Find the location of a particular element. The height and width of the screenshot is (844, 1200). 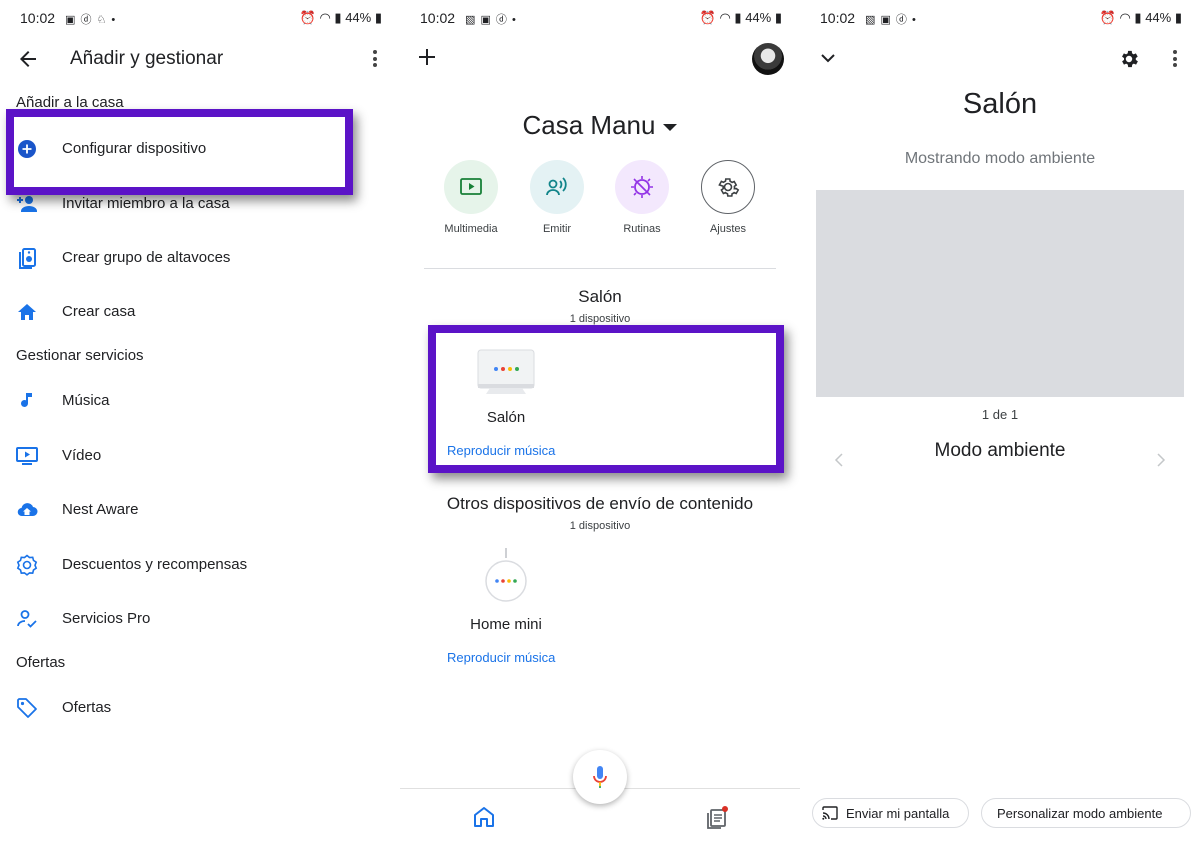

divider is located at coordinates (600, 268).